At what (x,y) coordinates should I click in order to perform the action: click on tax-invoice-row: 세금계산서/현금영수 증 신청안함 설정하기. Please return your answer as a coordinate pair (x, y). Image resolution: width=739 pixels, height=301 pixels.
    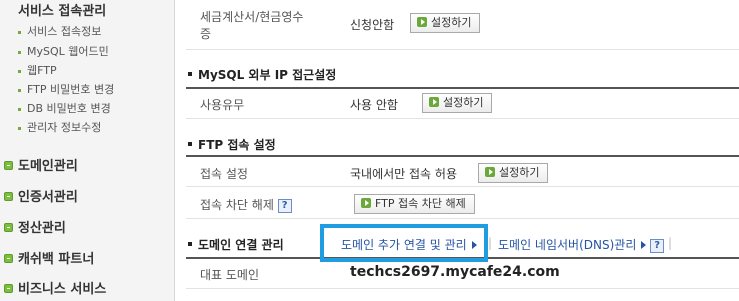
    Looking at the image, I should click on (462, 25).